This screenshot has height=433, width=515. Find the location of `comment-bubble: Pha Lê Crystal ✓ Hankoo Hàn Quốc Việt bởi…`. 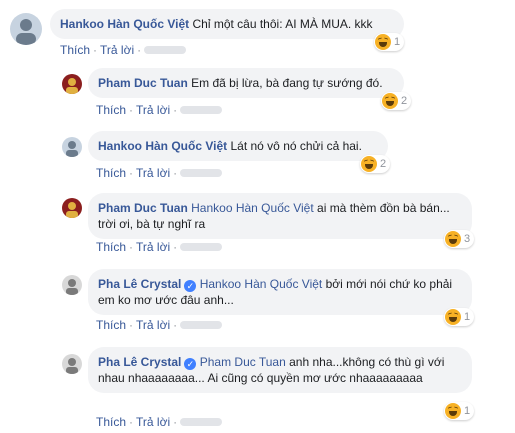

comment-bubble: Pha Lê Crystal ✓ Hankoo Hàn Quốc Việt bởi… is located at coordinates (280, 292).